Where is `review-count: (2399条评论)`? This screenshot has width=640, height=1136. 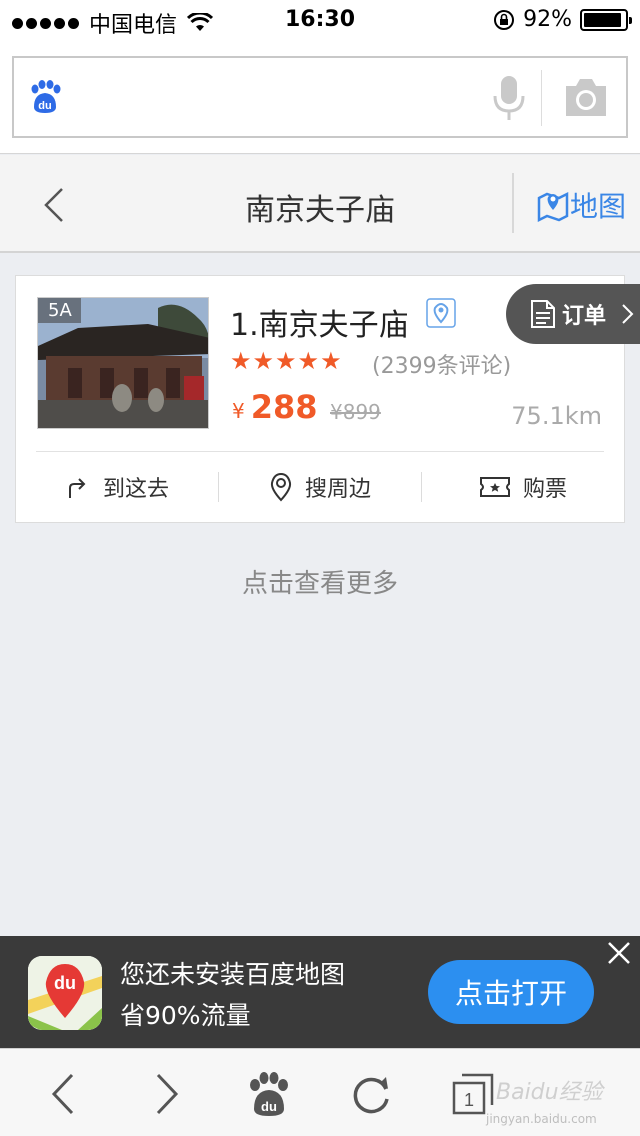 review-count: (2399条评论) is located at coordinates (441, 364).